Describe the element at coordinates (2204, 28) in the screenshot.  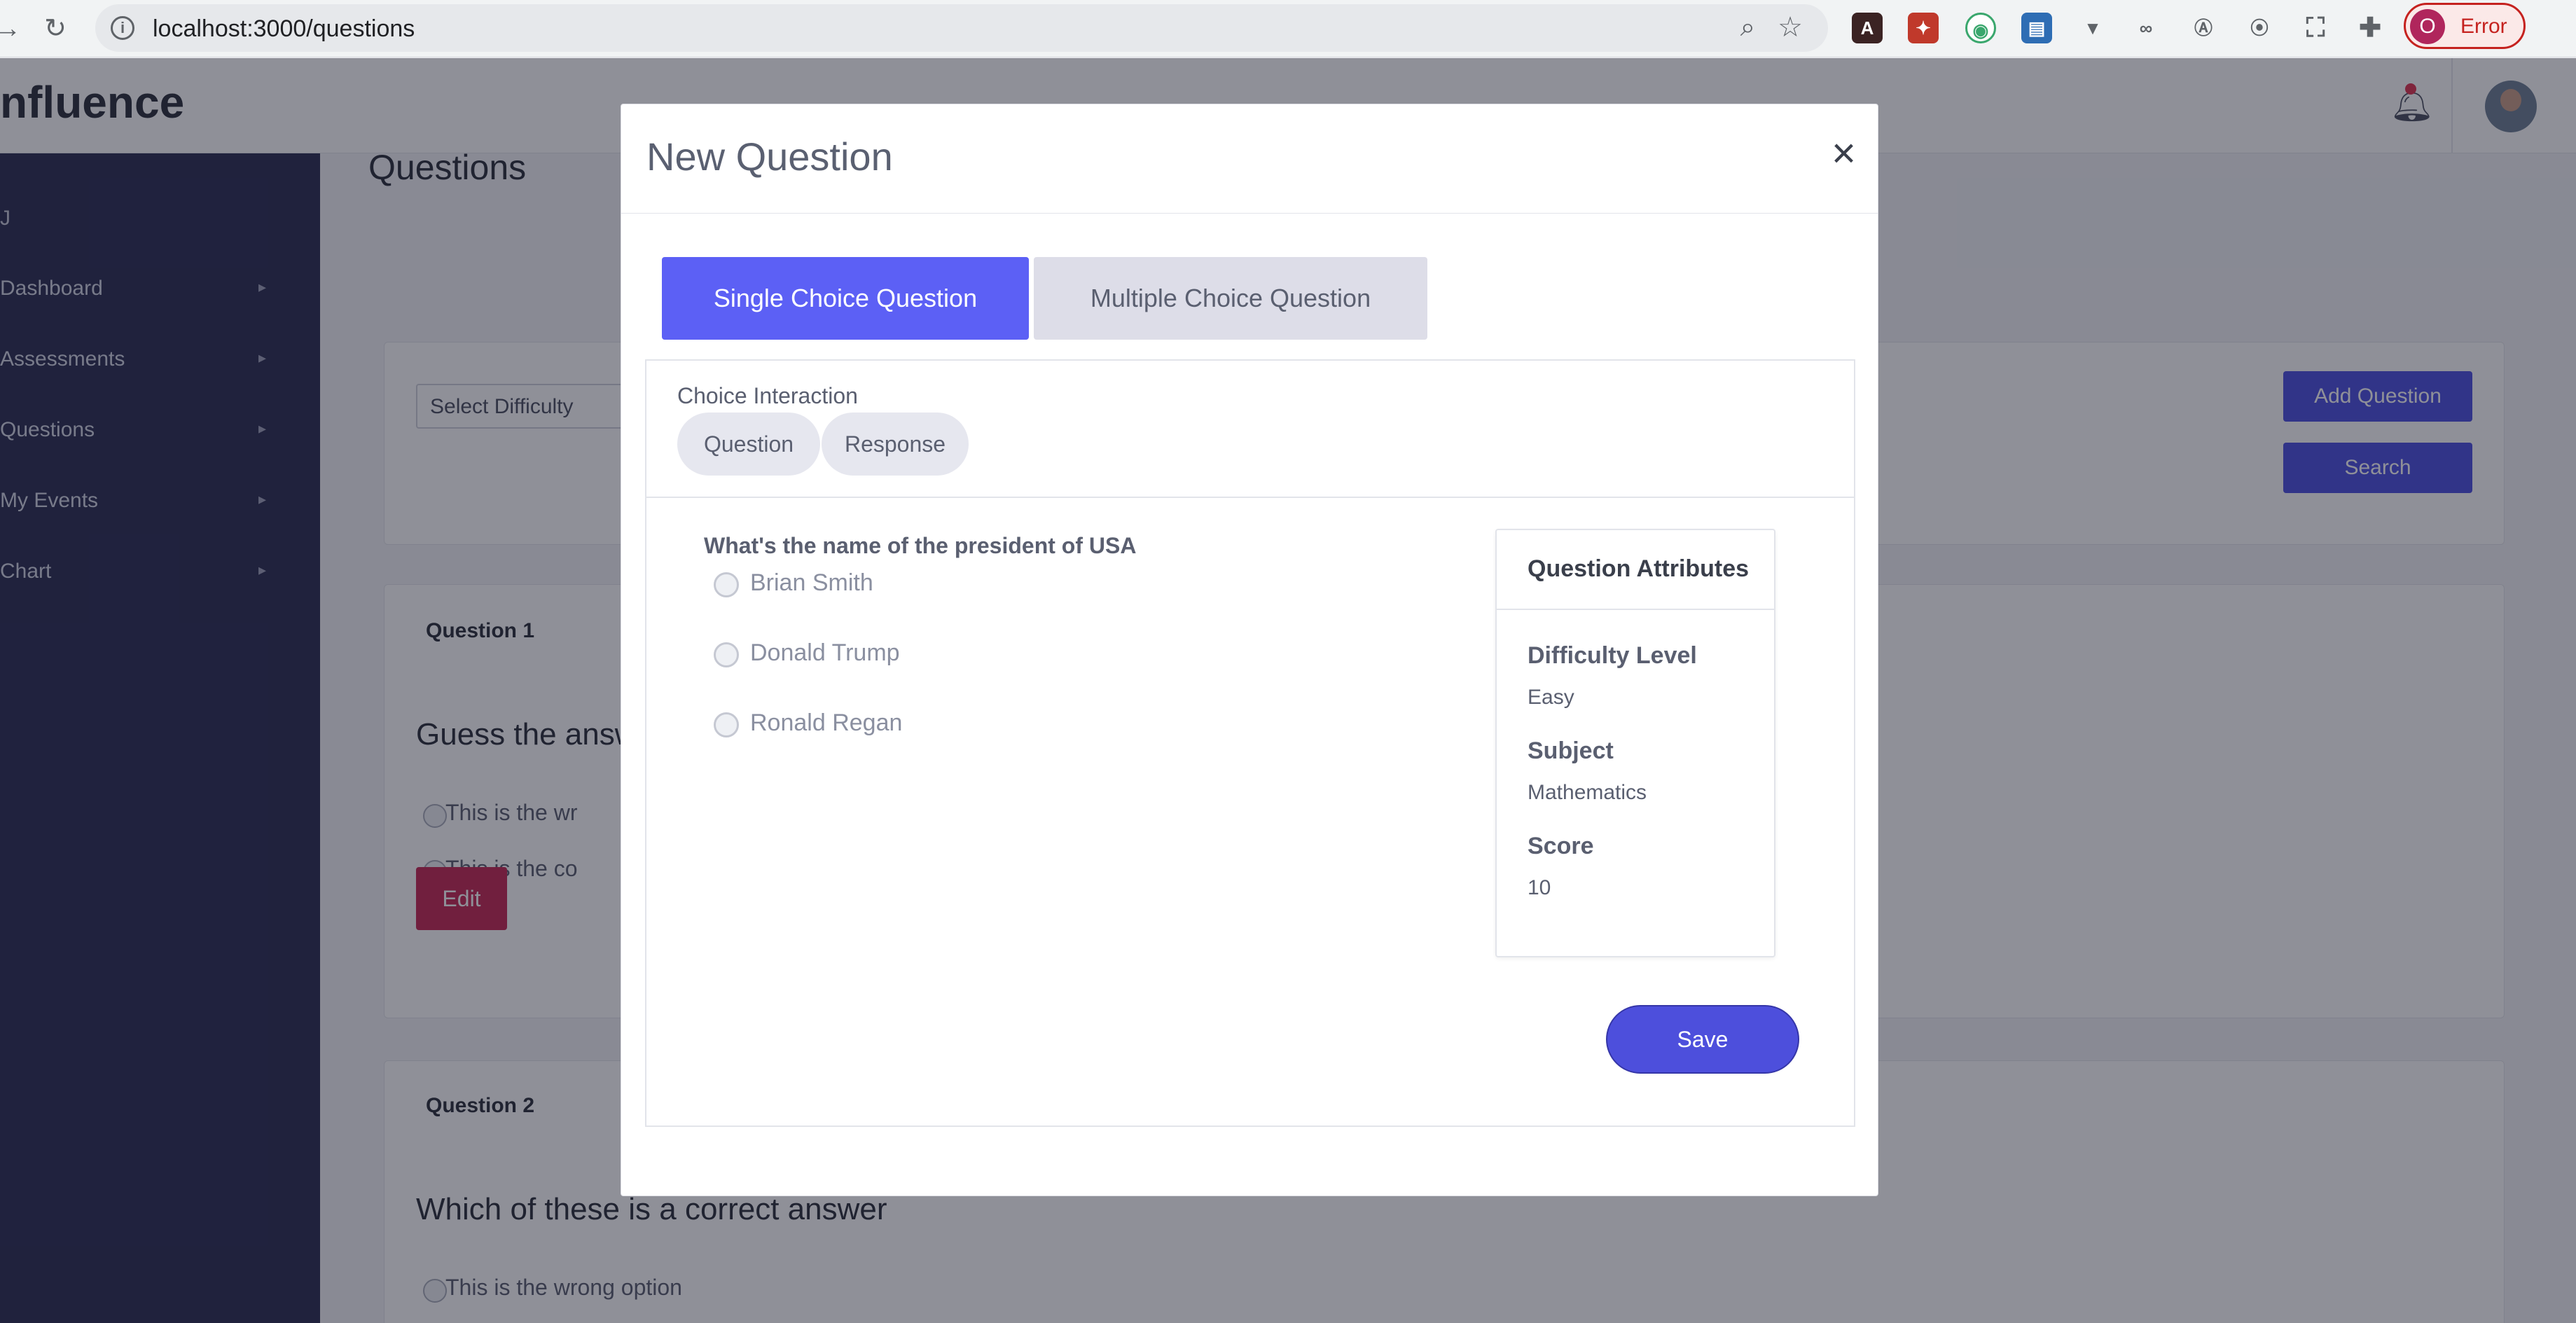
I see `extension-icon: Ⓐ` at that location.